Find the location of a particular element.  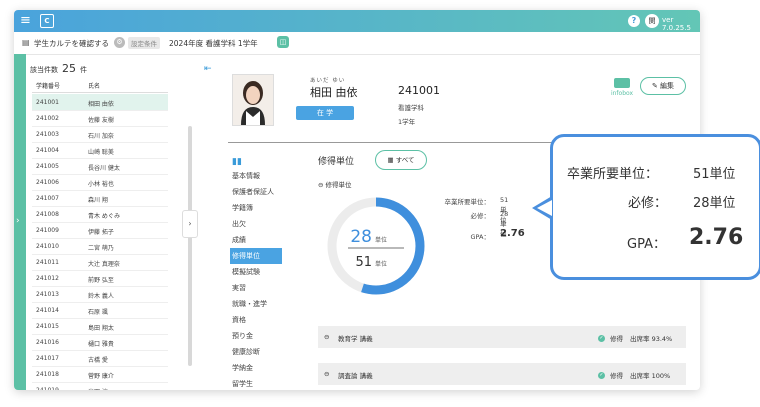

row-student-name: 前野 弘至 is located at coordinates (101, 280).